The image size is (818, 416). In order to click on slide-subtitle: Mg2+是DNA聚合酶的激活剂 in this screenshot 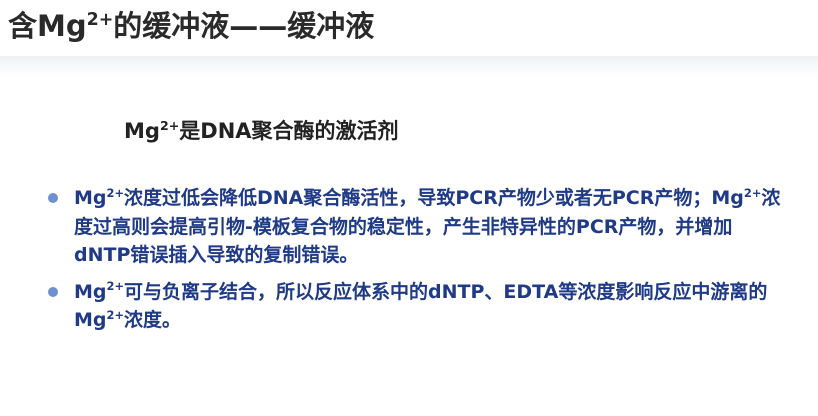, I will do `click(261, 131)`.